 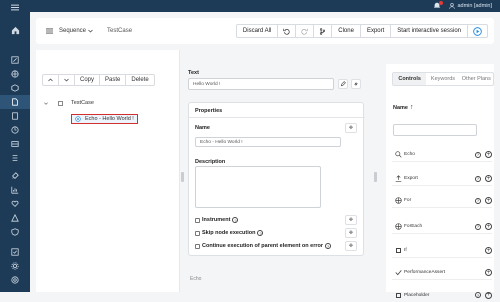 I want to click on settings-icon, so click(x=15, y=266).